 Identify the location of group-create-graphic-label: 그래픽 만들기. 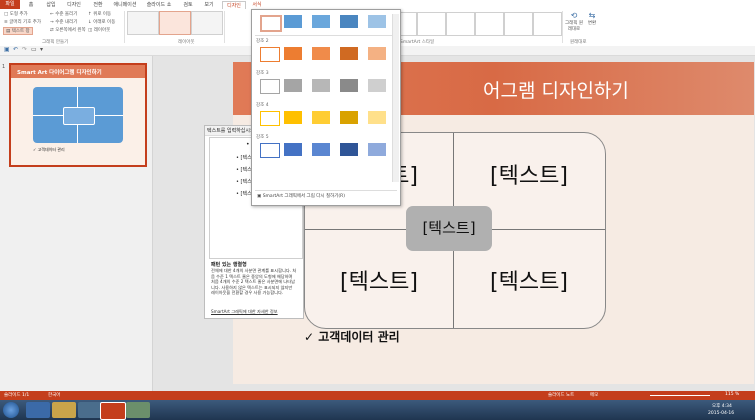
(55, 42).